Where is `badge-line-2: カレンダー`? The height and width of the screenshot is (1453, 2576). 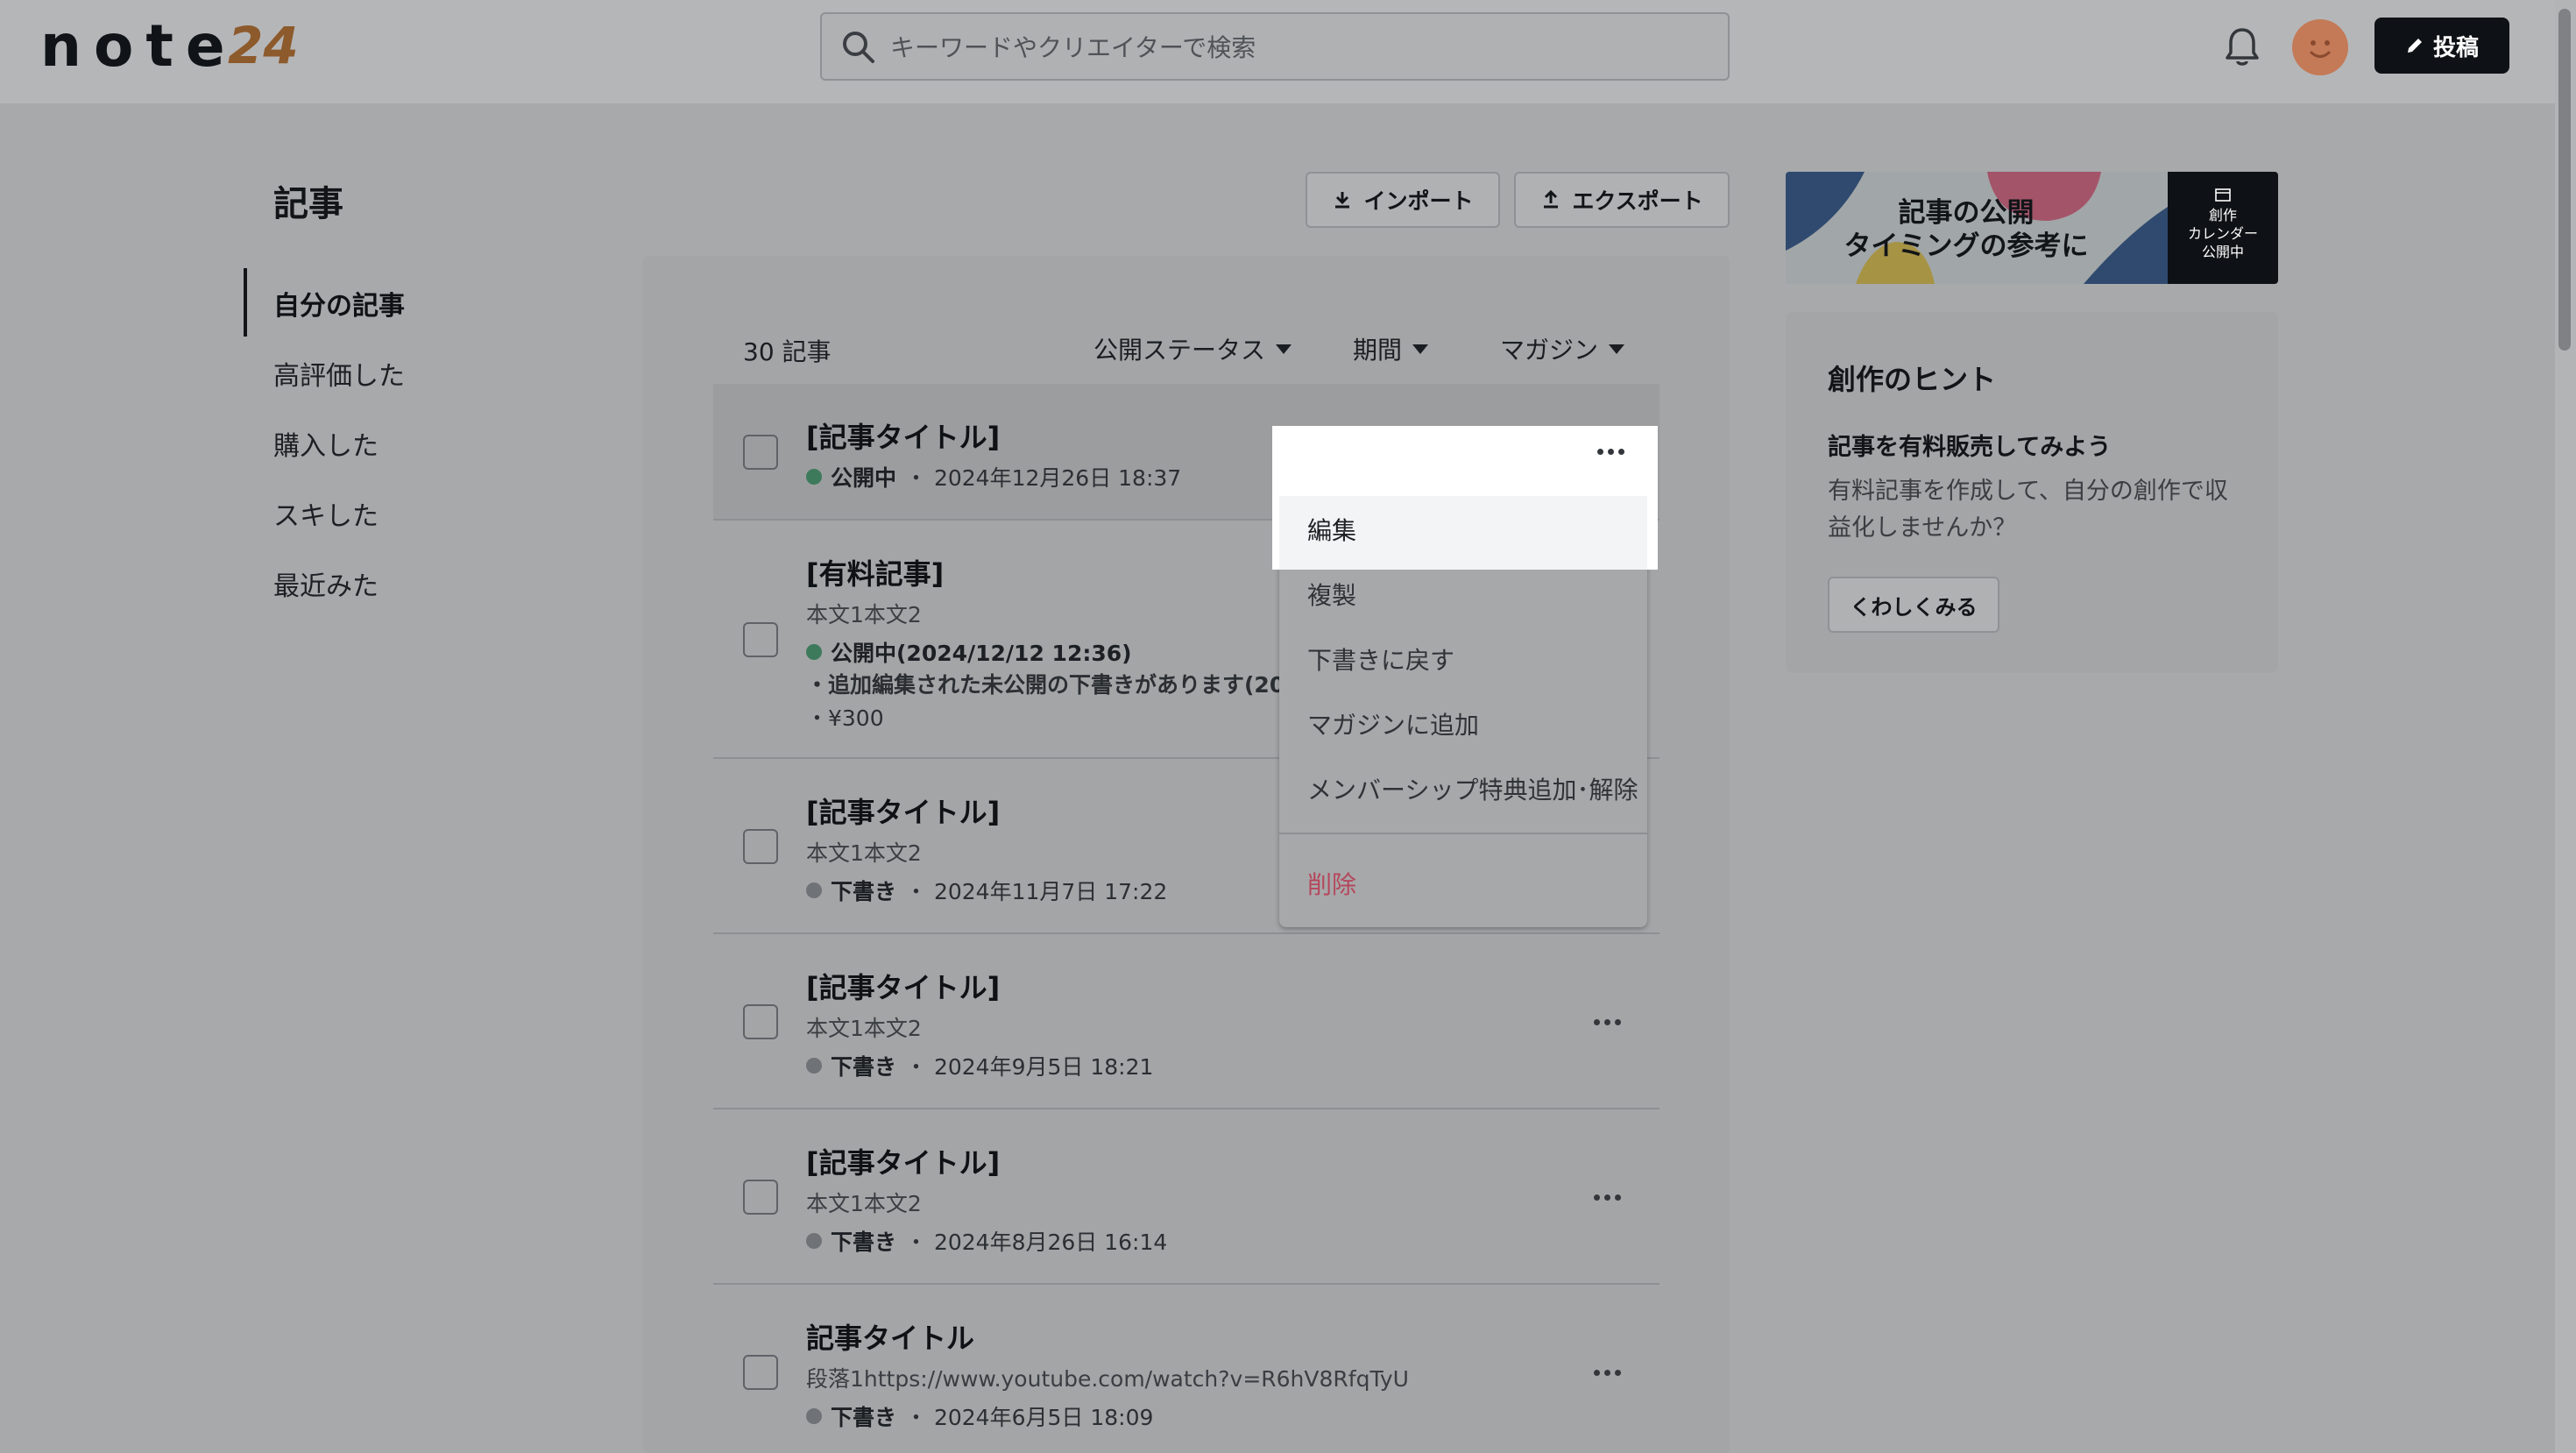
badge-line-2: カレンダー is located at coordinates (2222, 233).